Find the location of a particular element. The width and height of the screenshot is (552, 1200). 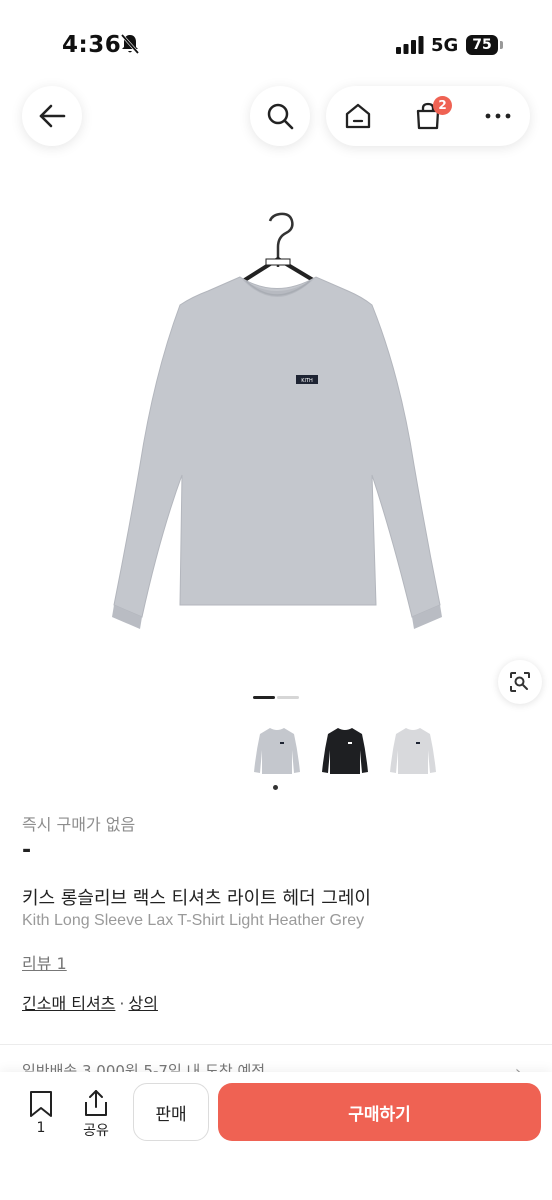

arrow-left-icon is located at coordinates (52, 116).